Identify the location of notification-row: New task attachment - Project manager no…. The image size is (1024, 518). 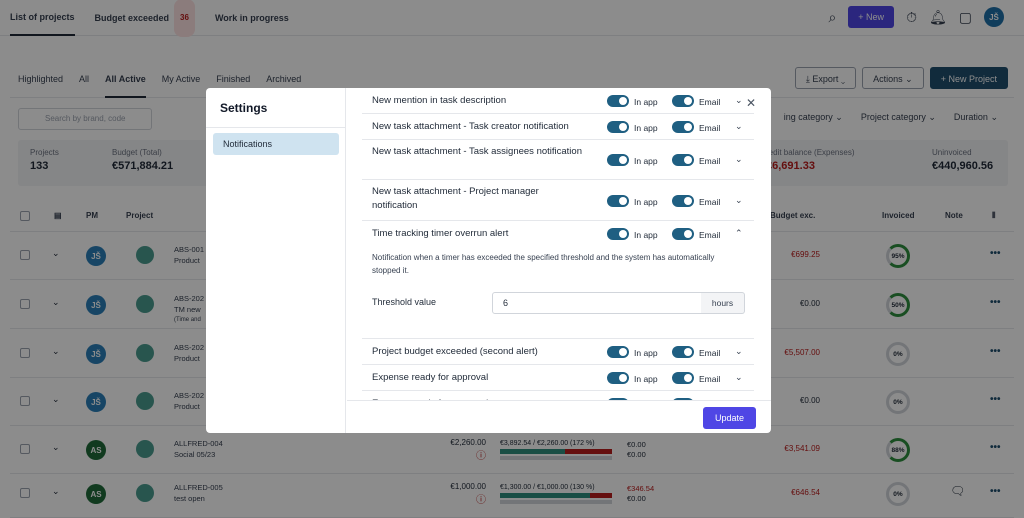
(558, 200).